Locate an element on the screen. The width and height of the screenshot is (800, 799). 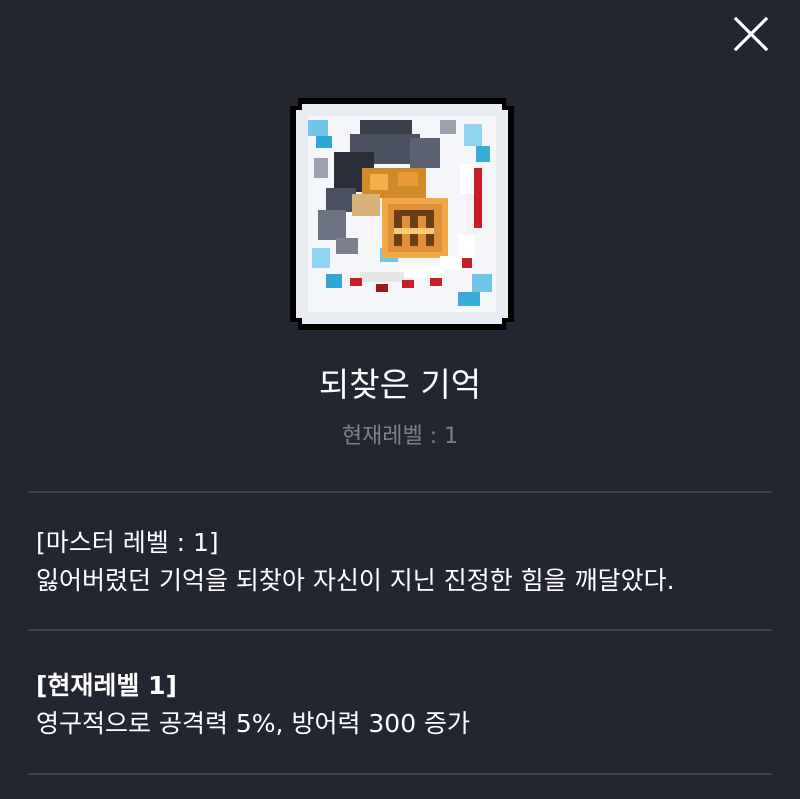
master-level-title: [마스터 레벨 : 1] is located at coordinates (127, 542).